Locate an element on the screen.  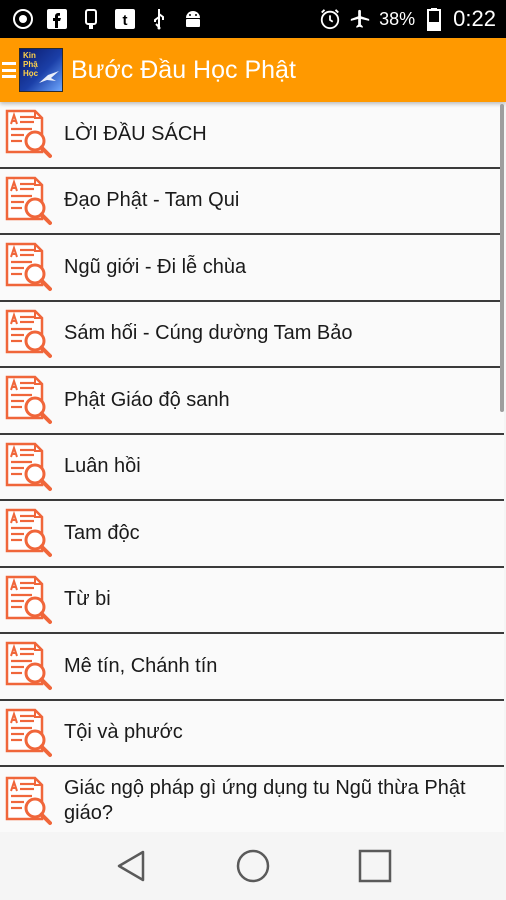
list-item-label: Mê tín, Chánh tín is located at coordinates (141, 665).